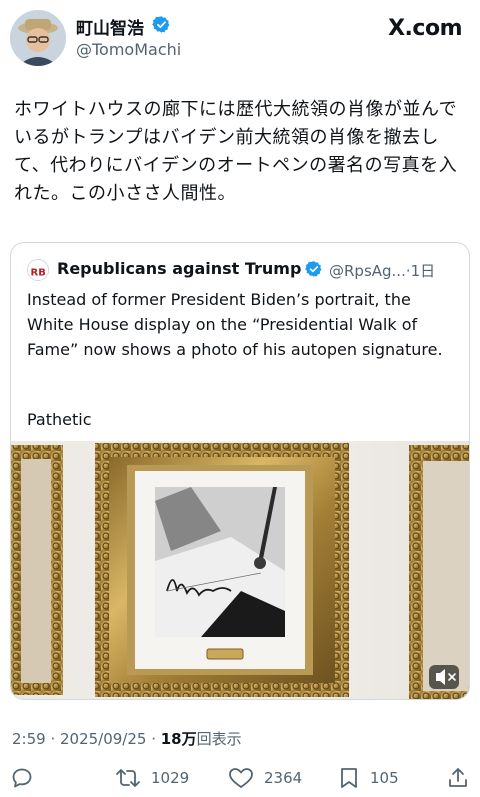  Describe the element at coordinates (170, 778) in the screenshot. I see `repost-count: 1029` at that location.